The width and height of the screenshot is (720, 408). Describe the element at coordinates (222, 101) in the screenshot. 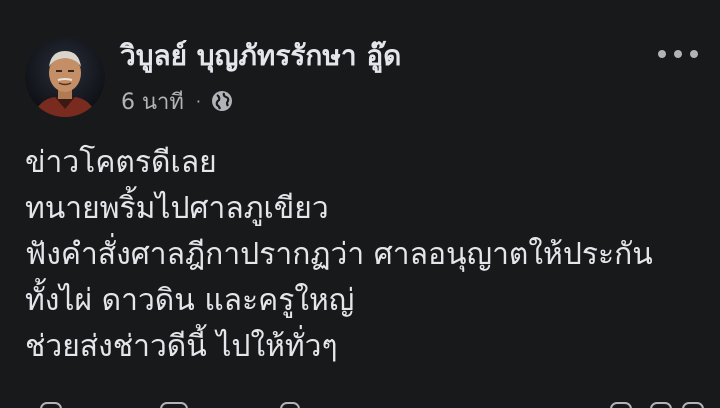

I see `globe-icon` at that location.